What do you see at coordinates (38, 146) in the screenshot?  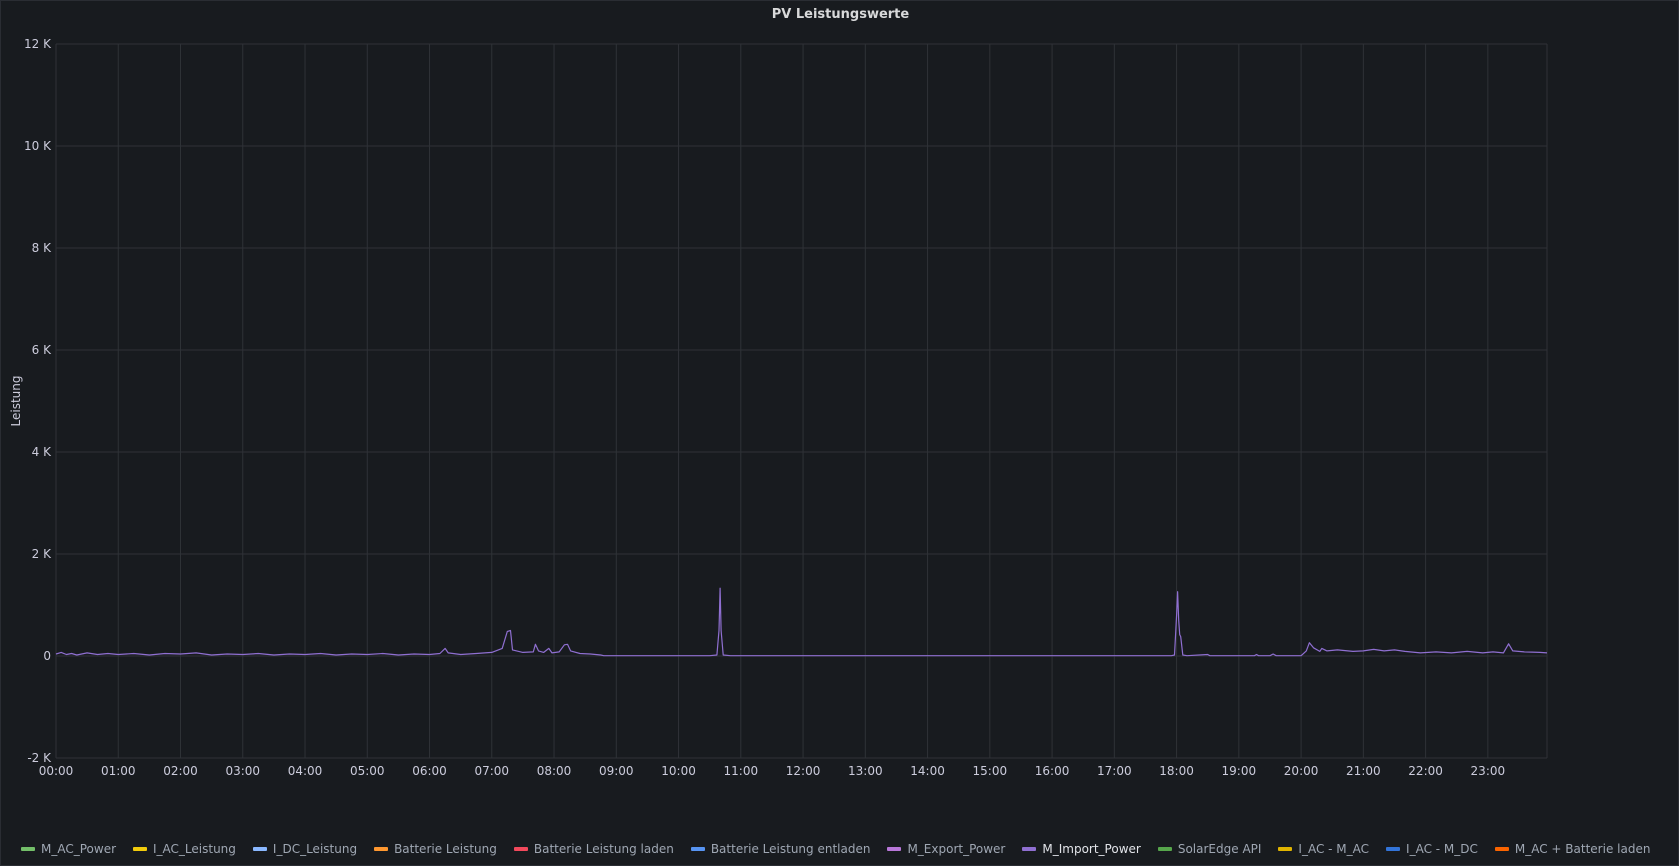 I see `y-tick-label: 10 K` at bounding box center [38, 146].